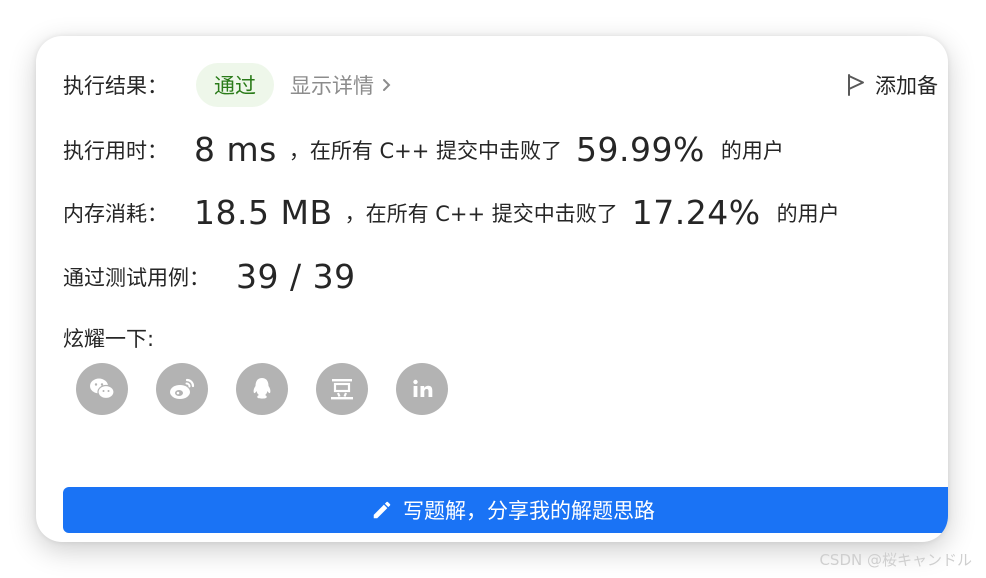 Image resolution: width=986 pixels, height=578 pixels. Describe the element at coordinates (182, 389) in the screenshot. I see `weibo-icon` at that location.